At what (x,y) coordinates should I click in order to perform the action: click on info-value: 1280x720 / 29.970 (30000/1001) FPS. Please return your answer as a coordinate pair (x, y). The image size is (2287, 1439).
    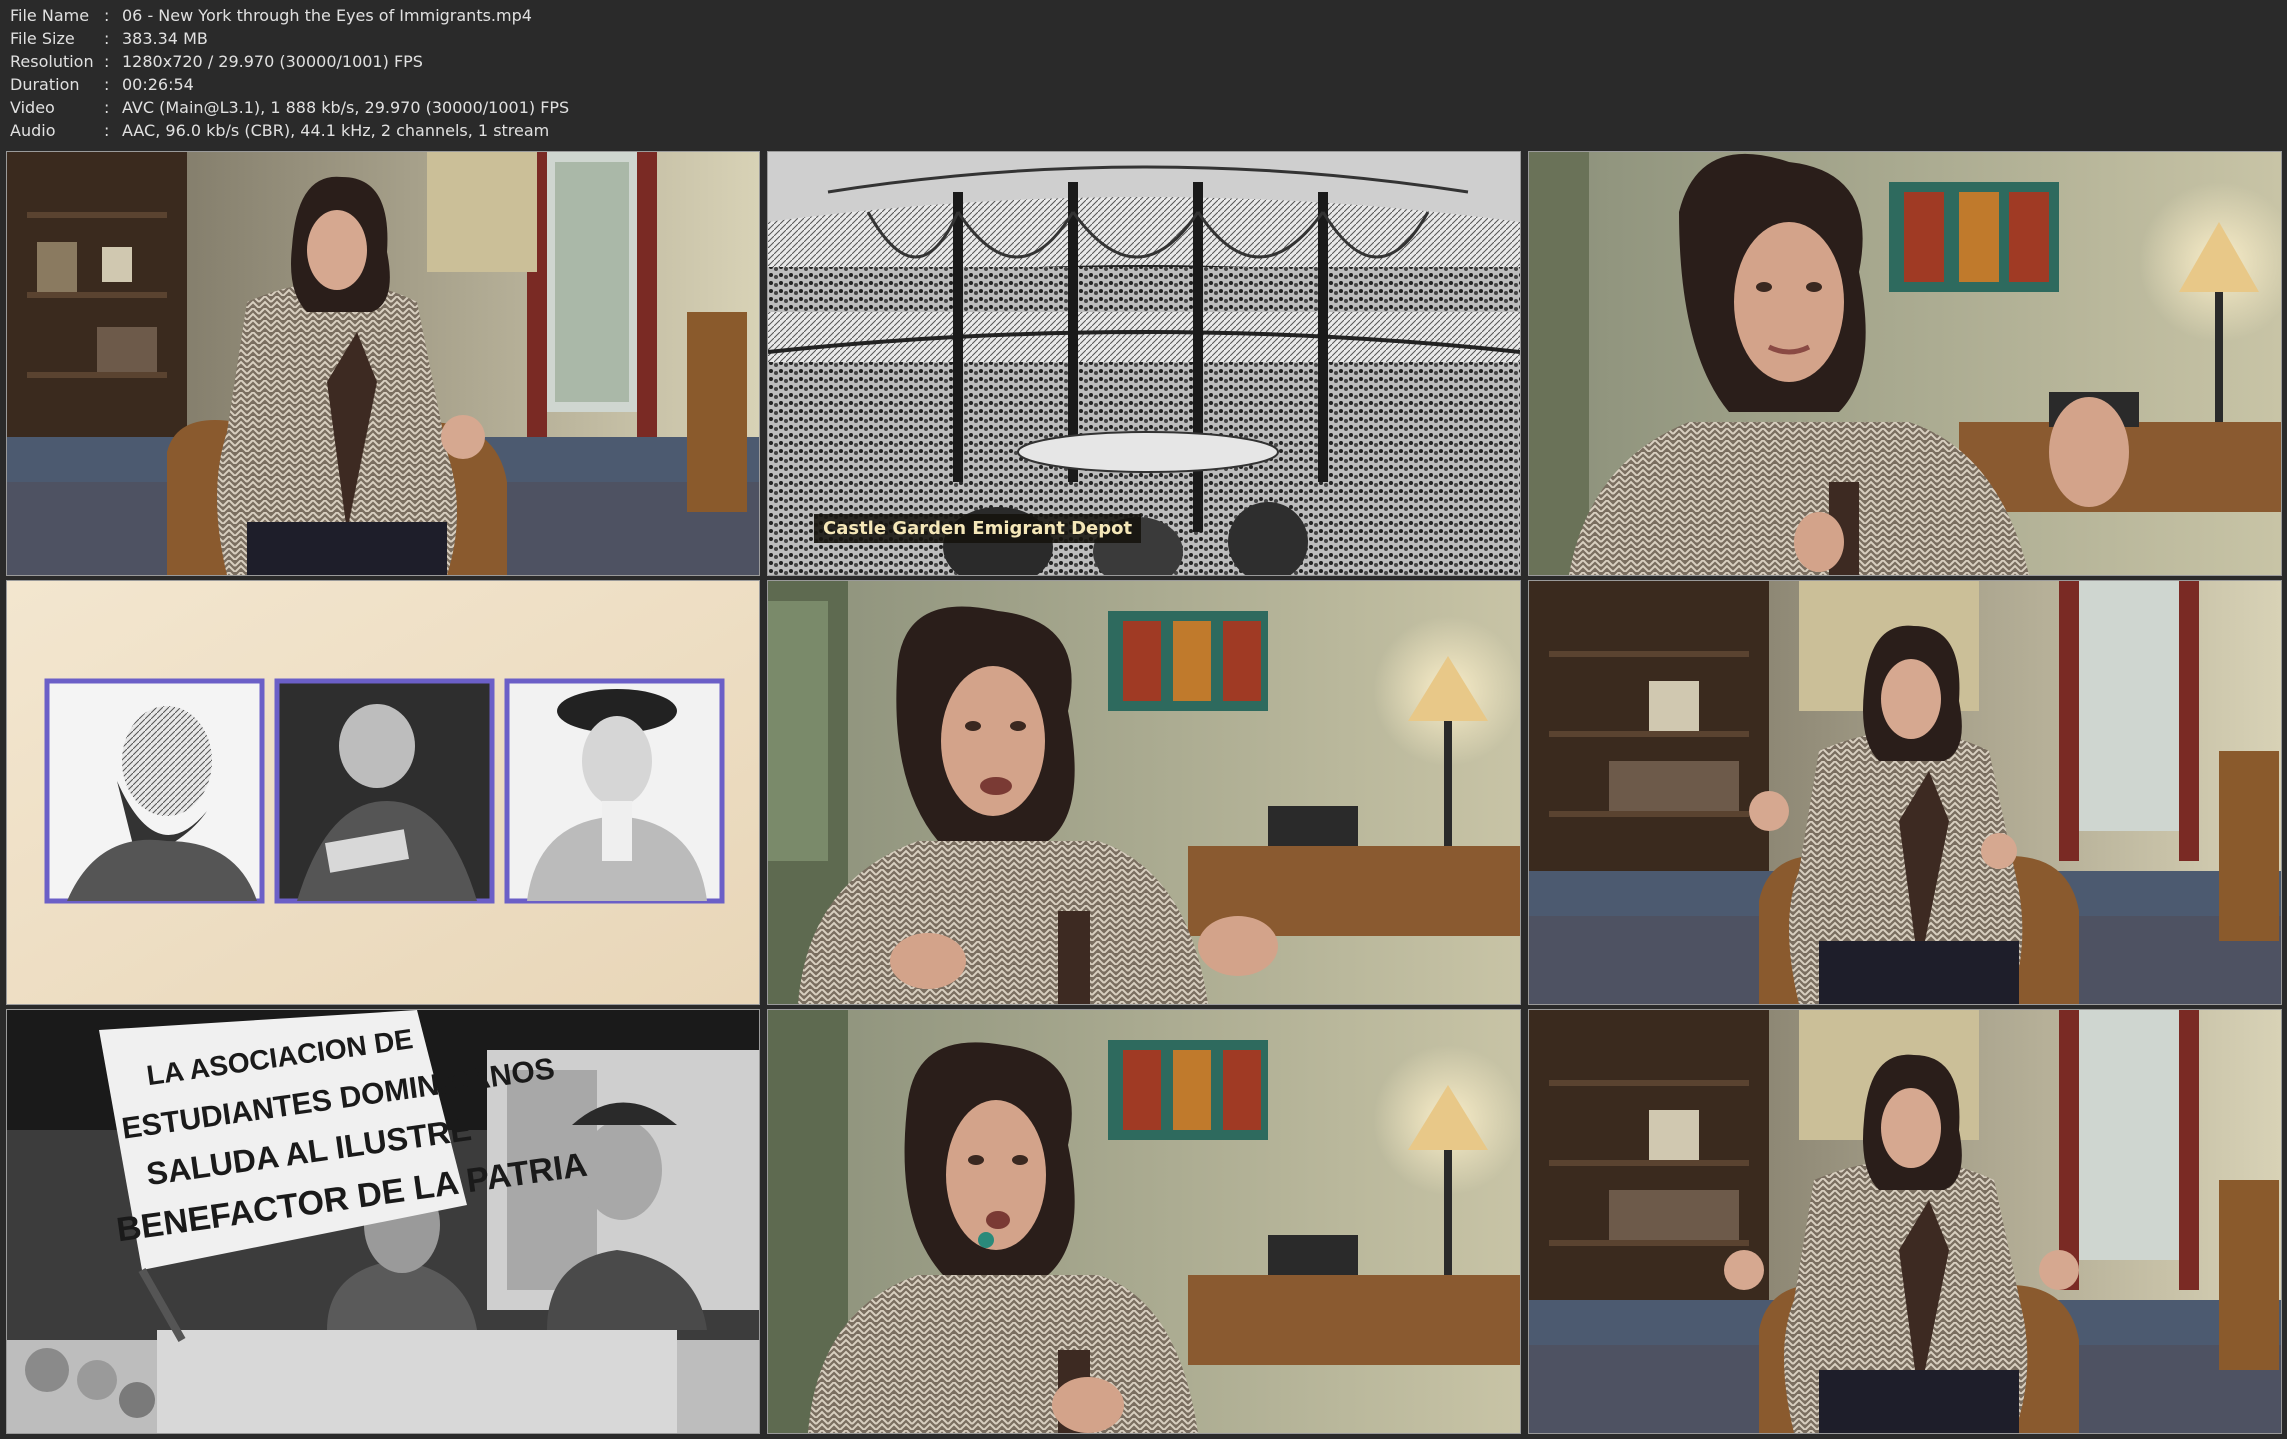
    Looking at the image, I should click on (272, 61).